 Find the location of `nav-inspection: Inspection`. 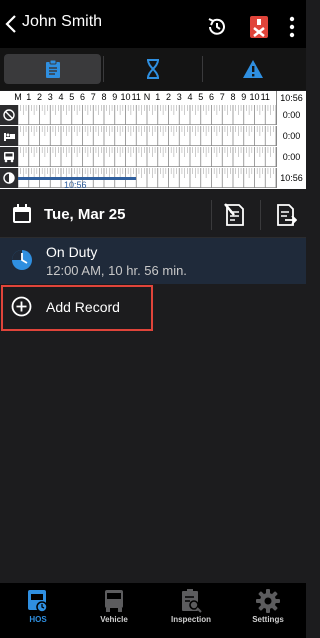

nav-inspection: Inspection is located at coordinates (191, 610).